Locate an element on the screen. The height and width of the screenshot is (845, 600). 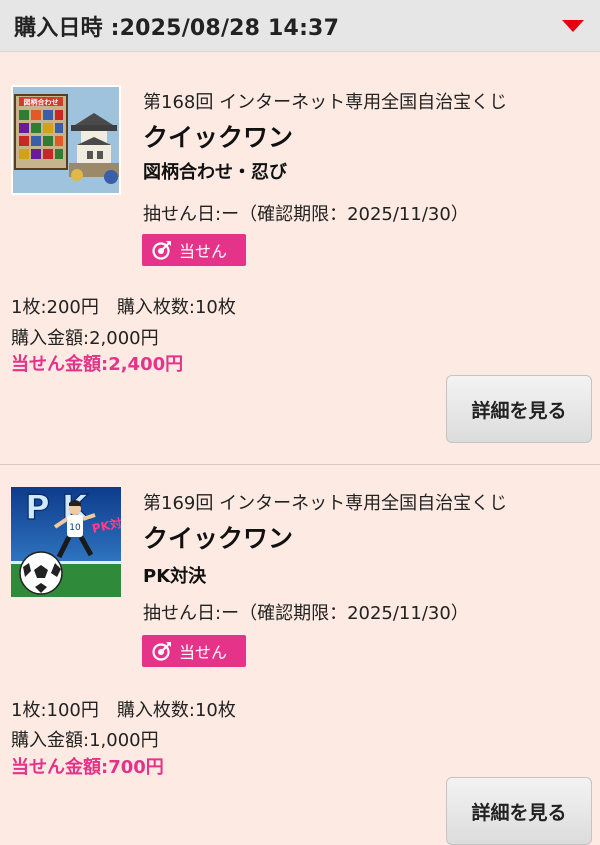
lottery-name: 第169回 インターネット専用全国自治宝くじ is located at coordinates (325, 503).